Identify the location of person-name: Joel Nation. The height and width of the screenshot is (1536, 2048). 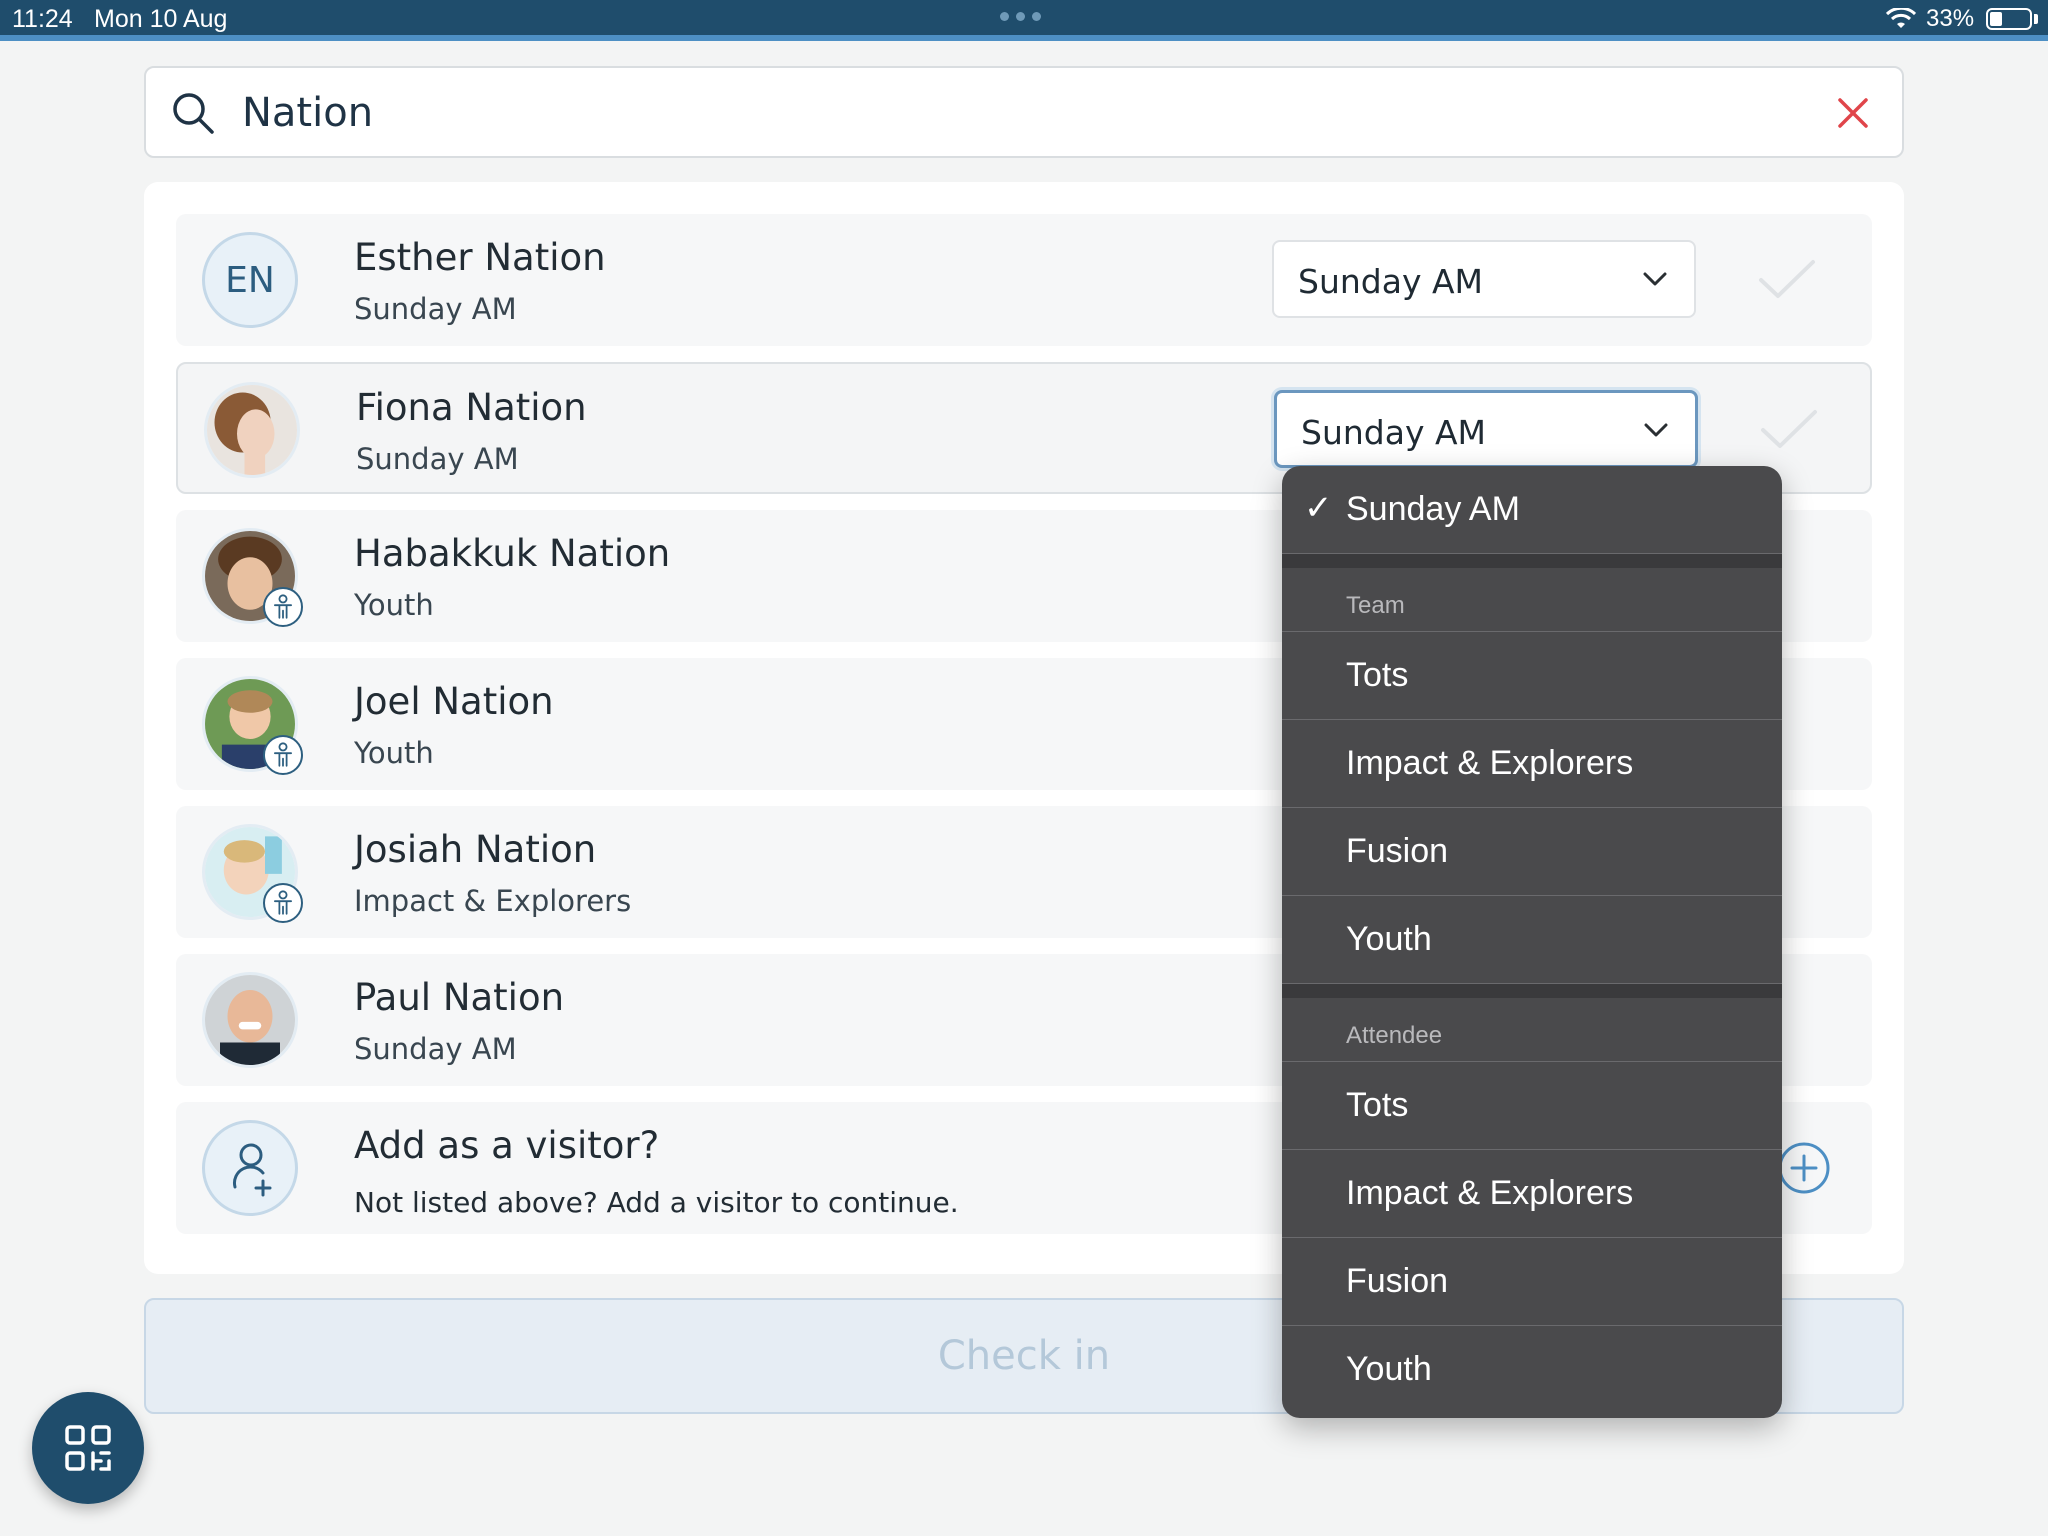
(454, 701).